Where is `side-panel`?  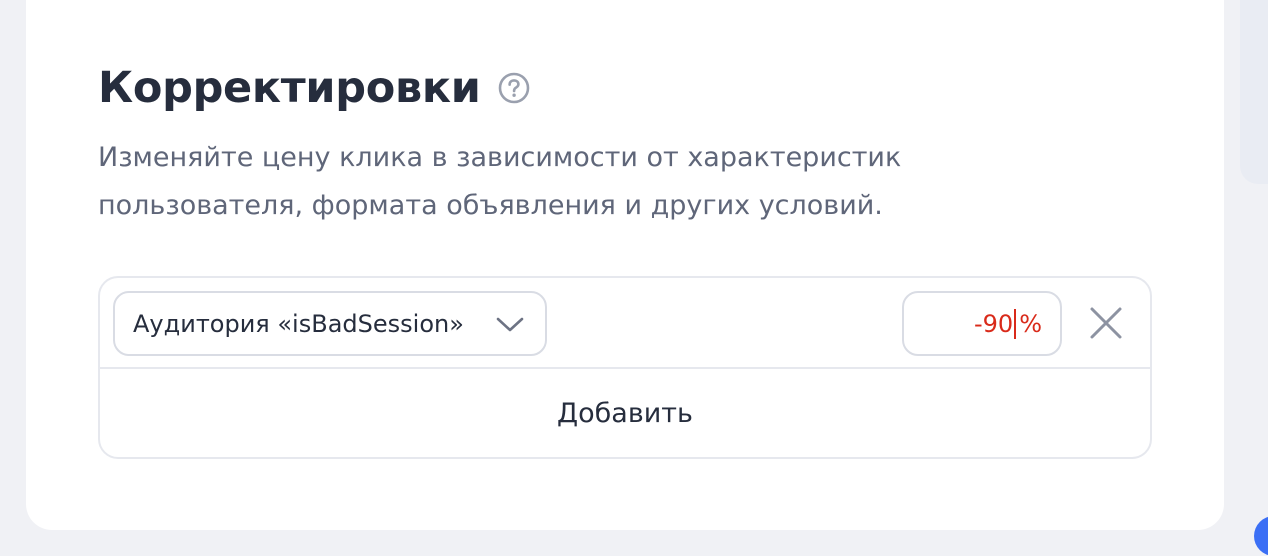
side-panel is located at coordinates (1254, 92).